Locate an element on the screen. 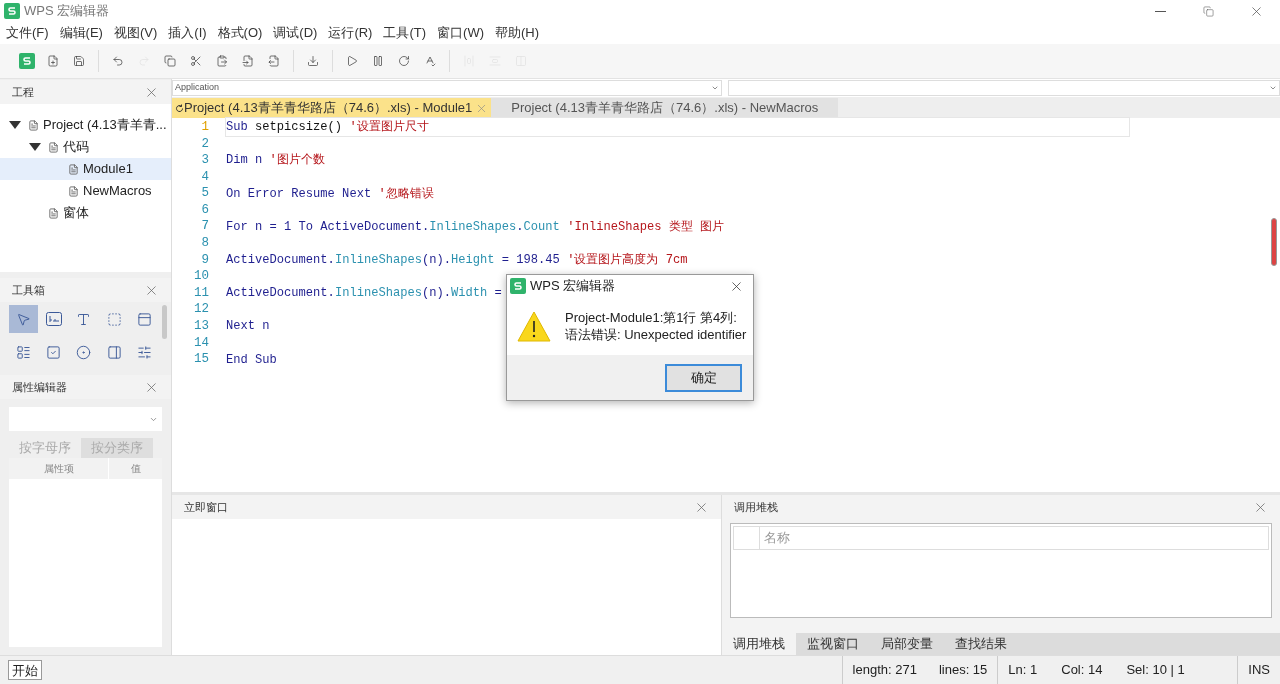 This screenshot has width=1280, height=684. line-number: 3 is located at coordinates (204, 161).